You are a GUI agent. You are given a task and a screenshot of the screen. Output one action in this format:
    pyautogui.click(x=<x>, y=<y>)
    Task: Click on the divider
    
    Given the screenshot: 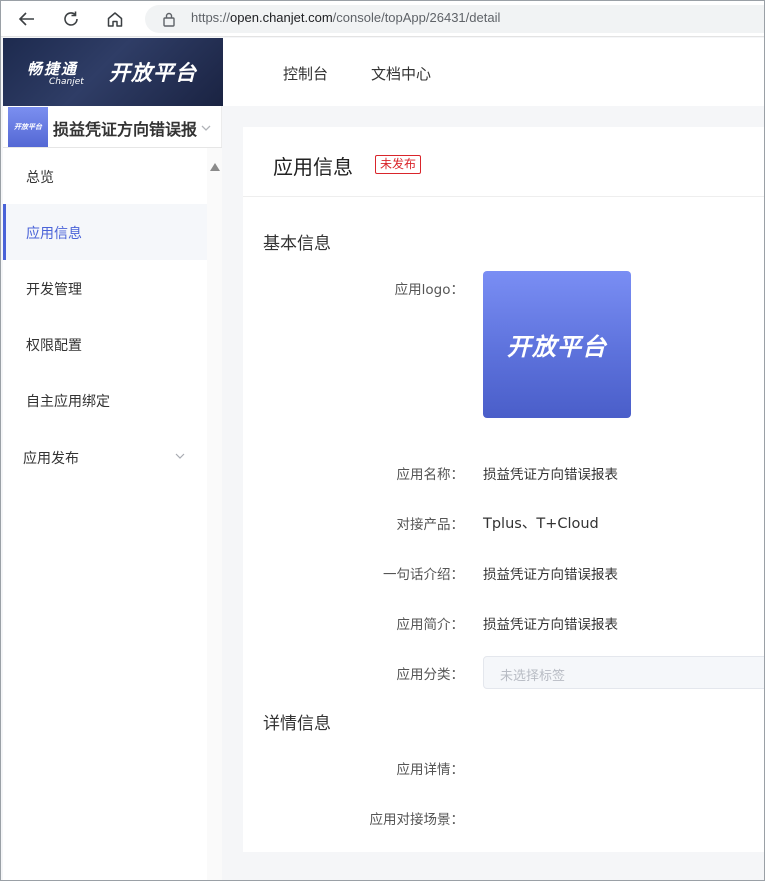 What is the action you would take?
    pyautogui.click(x=503, y=196)
    